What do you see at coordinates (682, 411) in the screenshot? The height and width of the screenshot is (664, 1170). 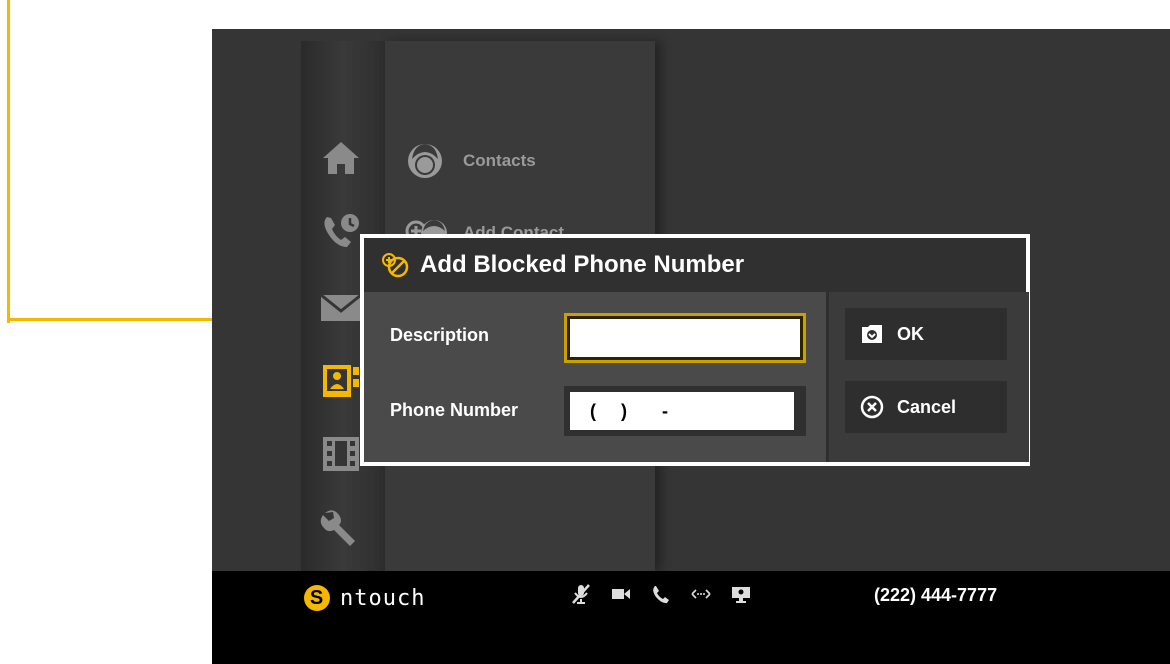 I see `phone-number-input` at bounding box center [682, 411].